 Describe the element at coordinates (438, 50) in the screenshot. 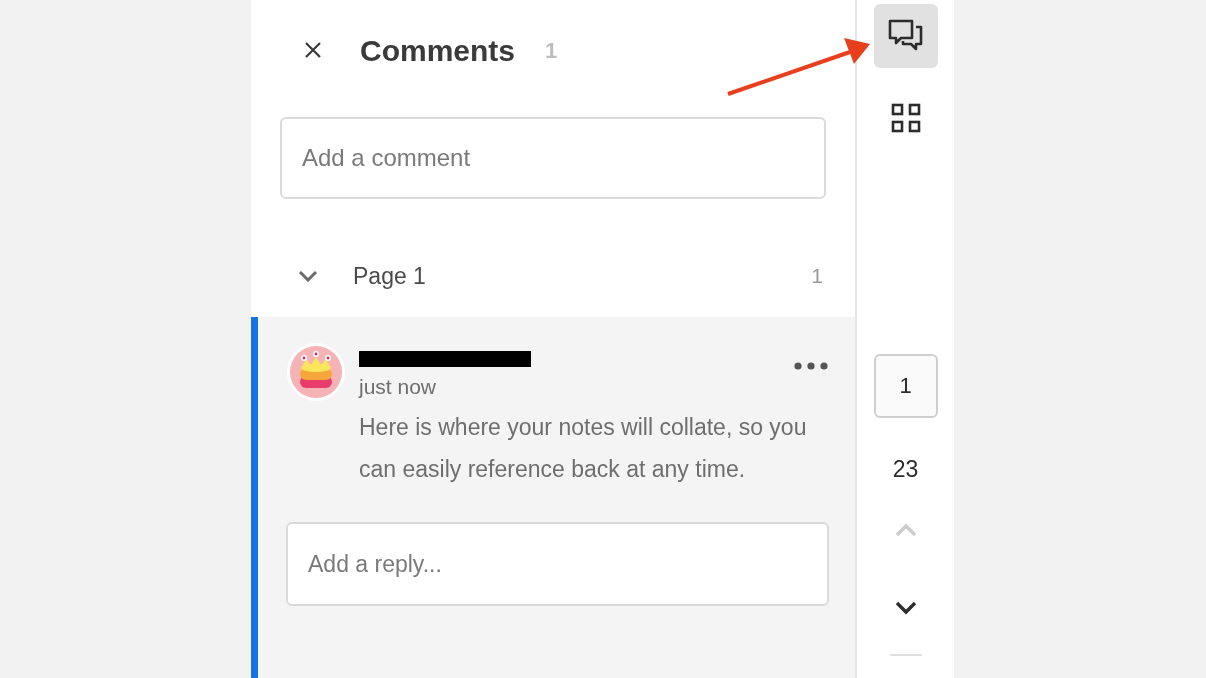

I see `panel-title: Comments` at that location.